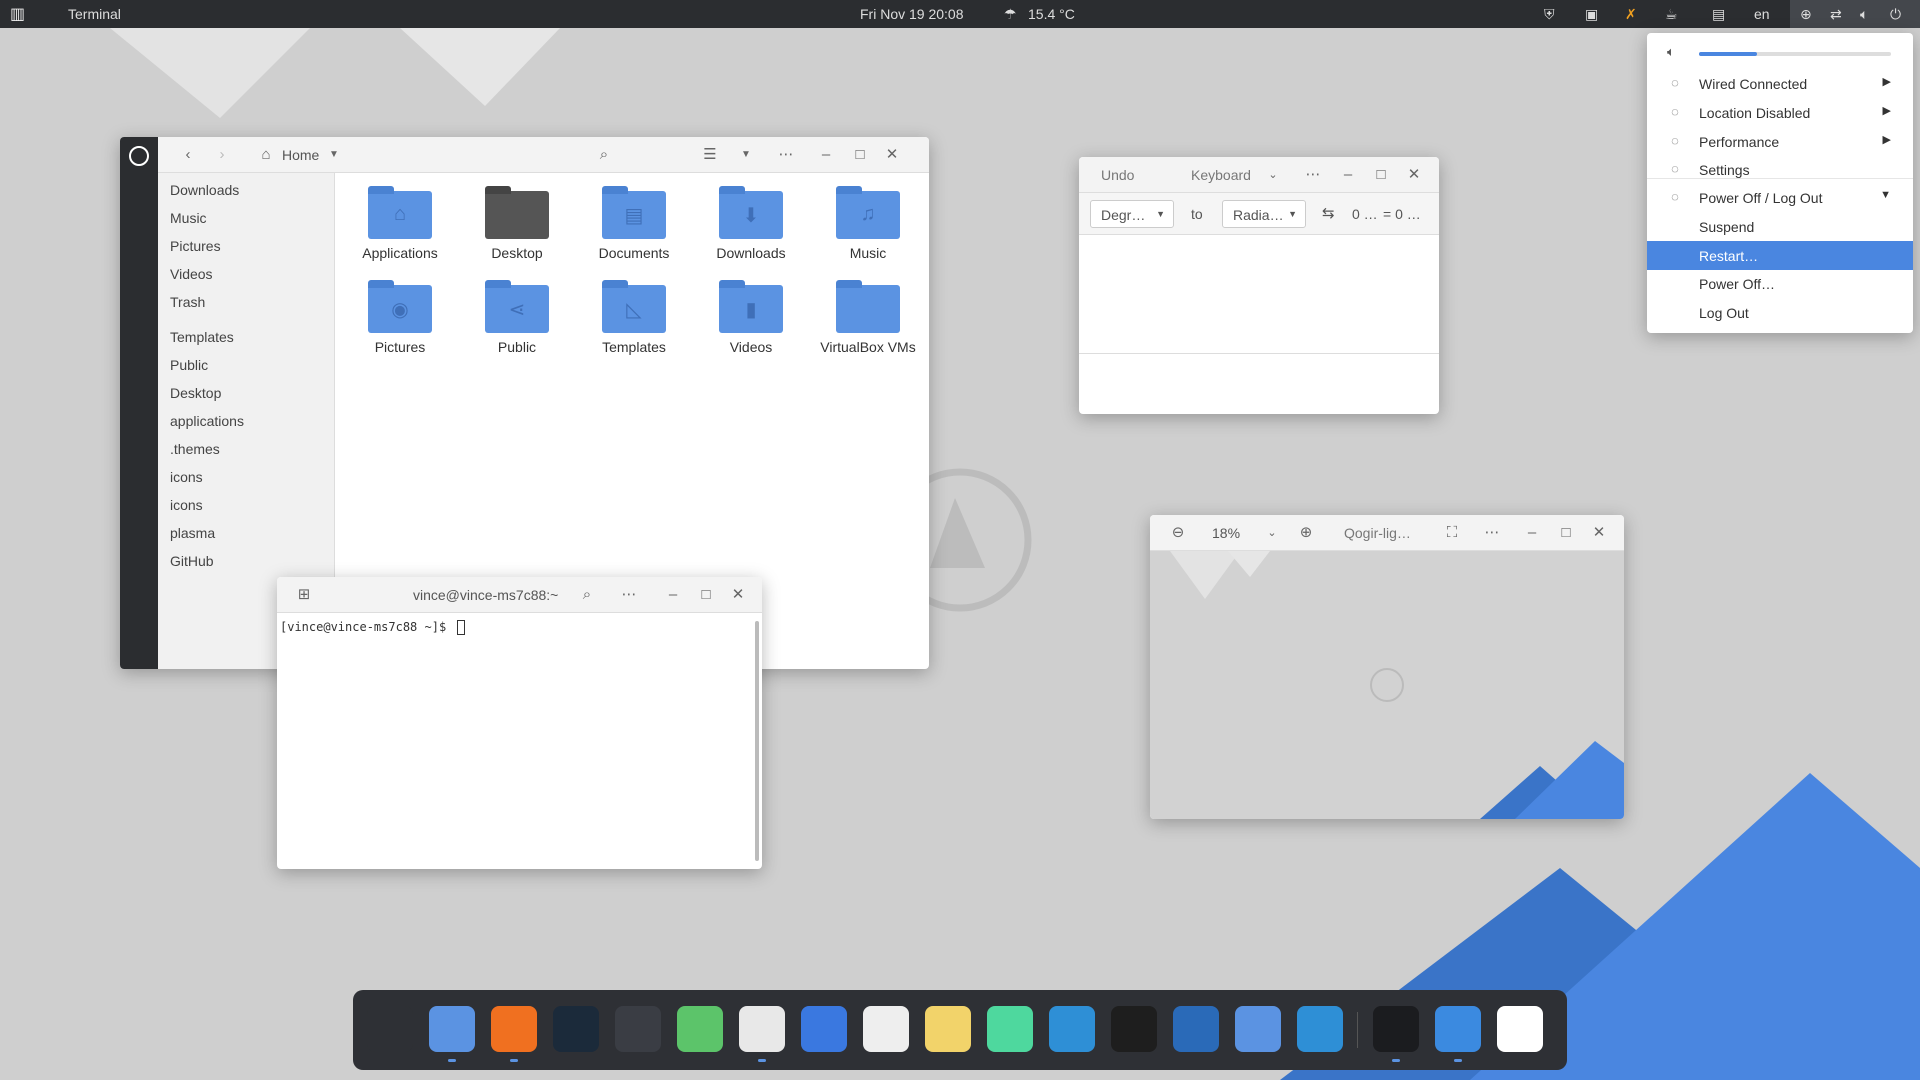 The height and width of the screenshot is (1080, 1920). I want to click on location-button: Home, so click(300, 155).